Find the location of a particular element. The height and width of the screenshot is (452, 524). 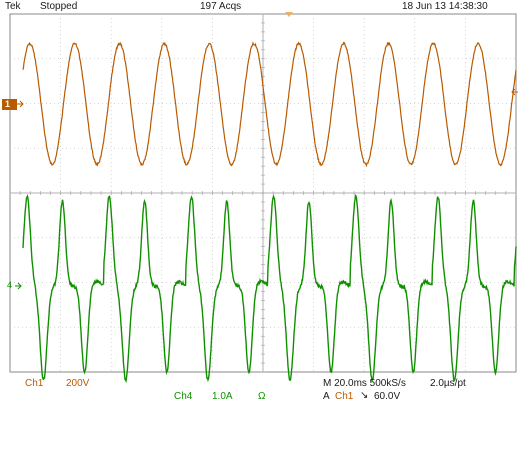

ch4-scale: 1.0A is located at coordinates (222, 396).